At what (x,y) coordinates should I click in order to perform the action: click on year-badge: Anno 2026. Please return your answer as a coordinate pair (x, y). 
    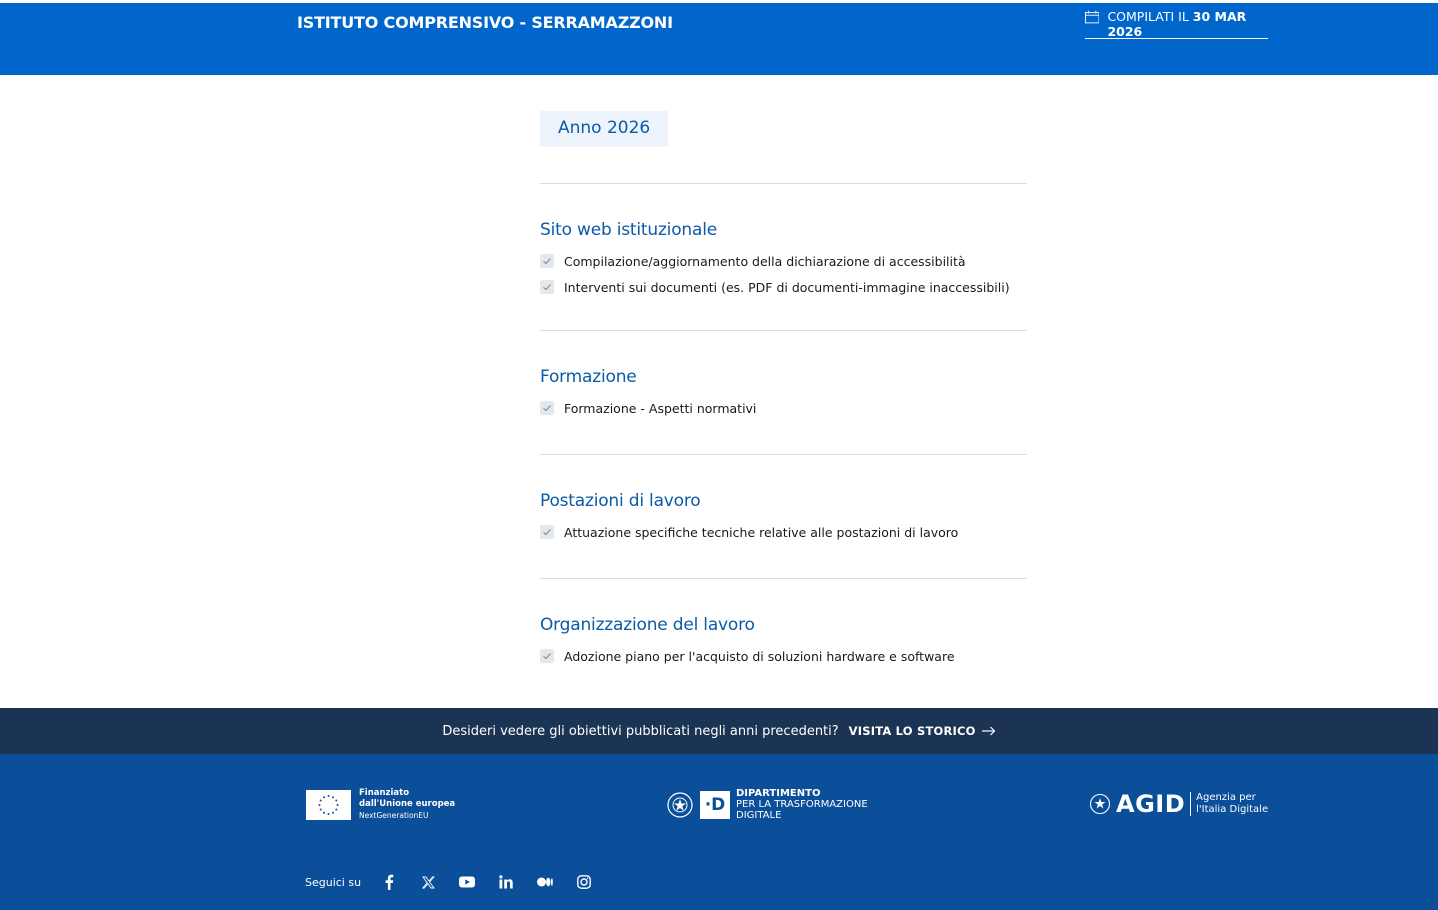
    Looking at the image, I should click on (604, 129).